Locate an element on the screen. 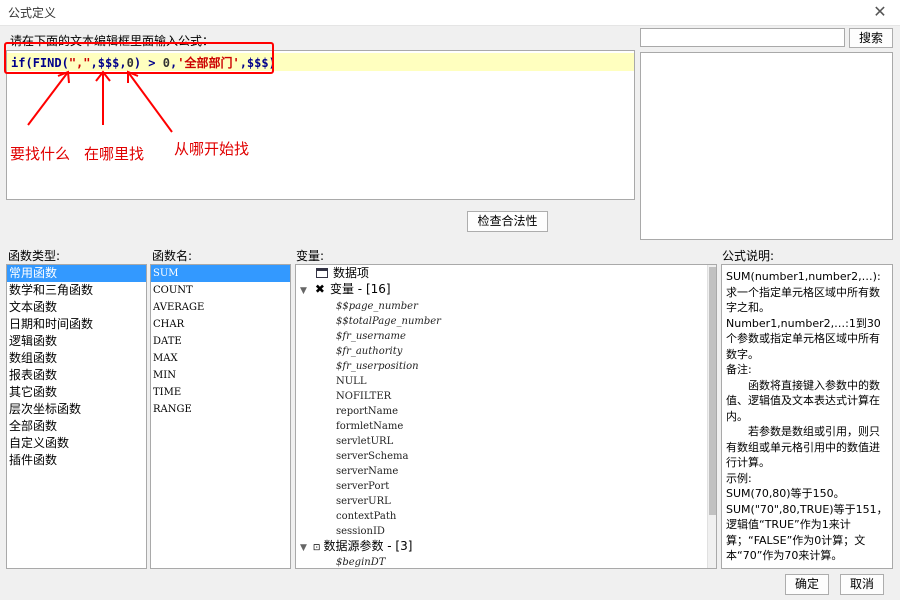 The height and width of the screenshot is (600, 900). function-name-item: MAX is located at coordinates (220, 358).